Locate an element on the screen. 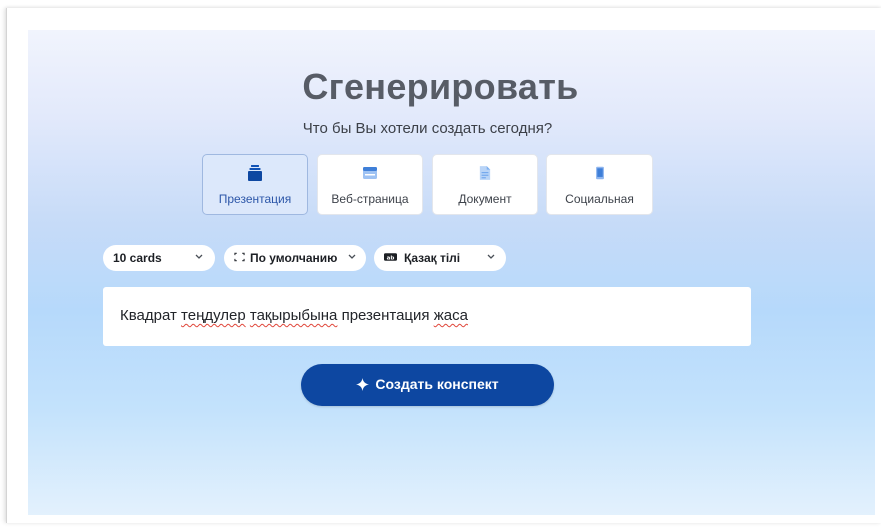 The height and width of the screenshot is (527, 881). prompt-word-misspelled: жаса is located at coordinates (450, 315).